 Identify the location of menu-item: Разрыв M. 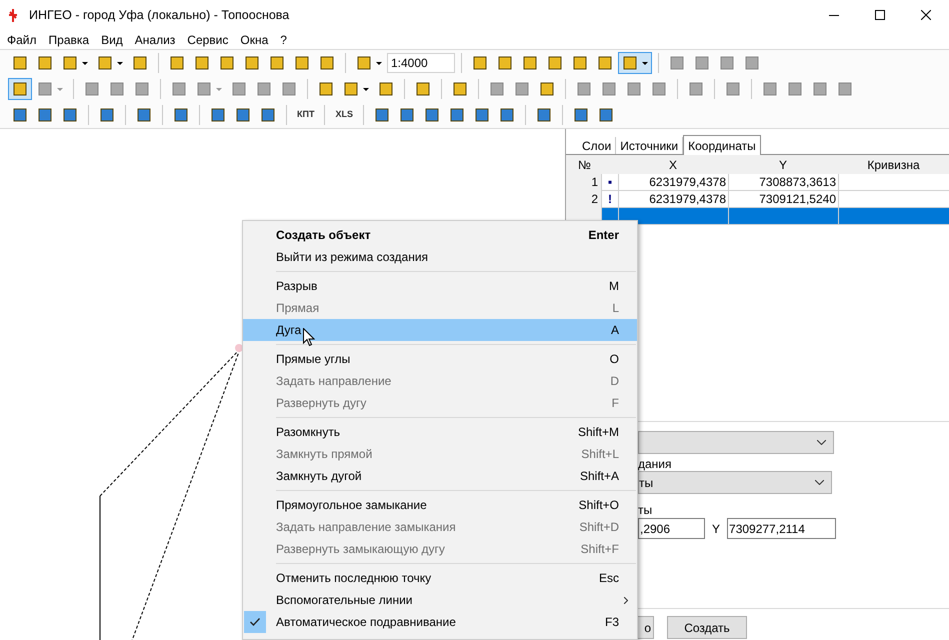
(440, 286).